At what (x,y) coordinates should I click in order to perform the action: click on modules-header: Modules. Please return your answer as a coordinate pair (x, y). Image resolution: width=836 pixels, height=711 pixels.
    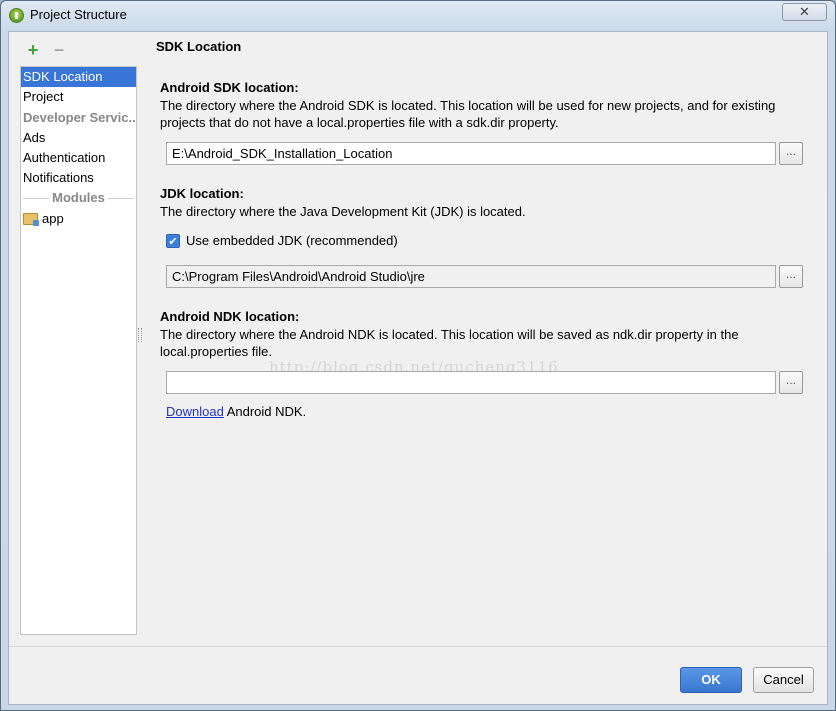
    Looking at the image, I should click on (78, 198).